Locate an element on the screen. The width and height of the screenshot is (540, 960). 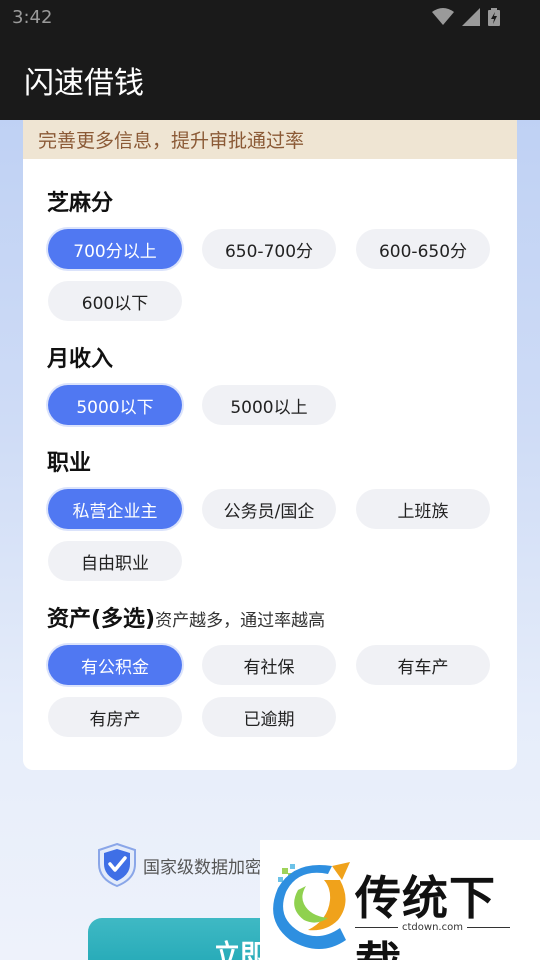
banner-text: 完善更多信息，提升审批通过率 is located at coordinates (171, 141).